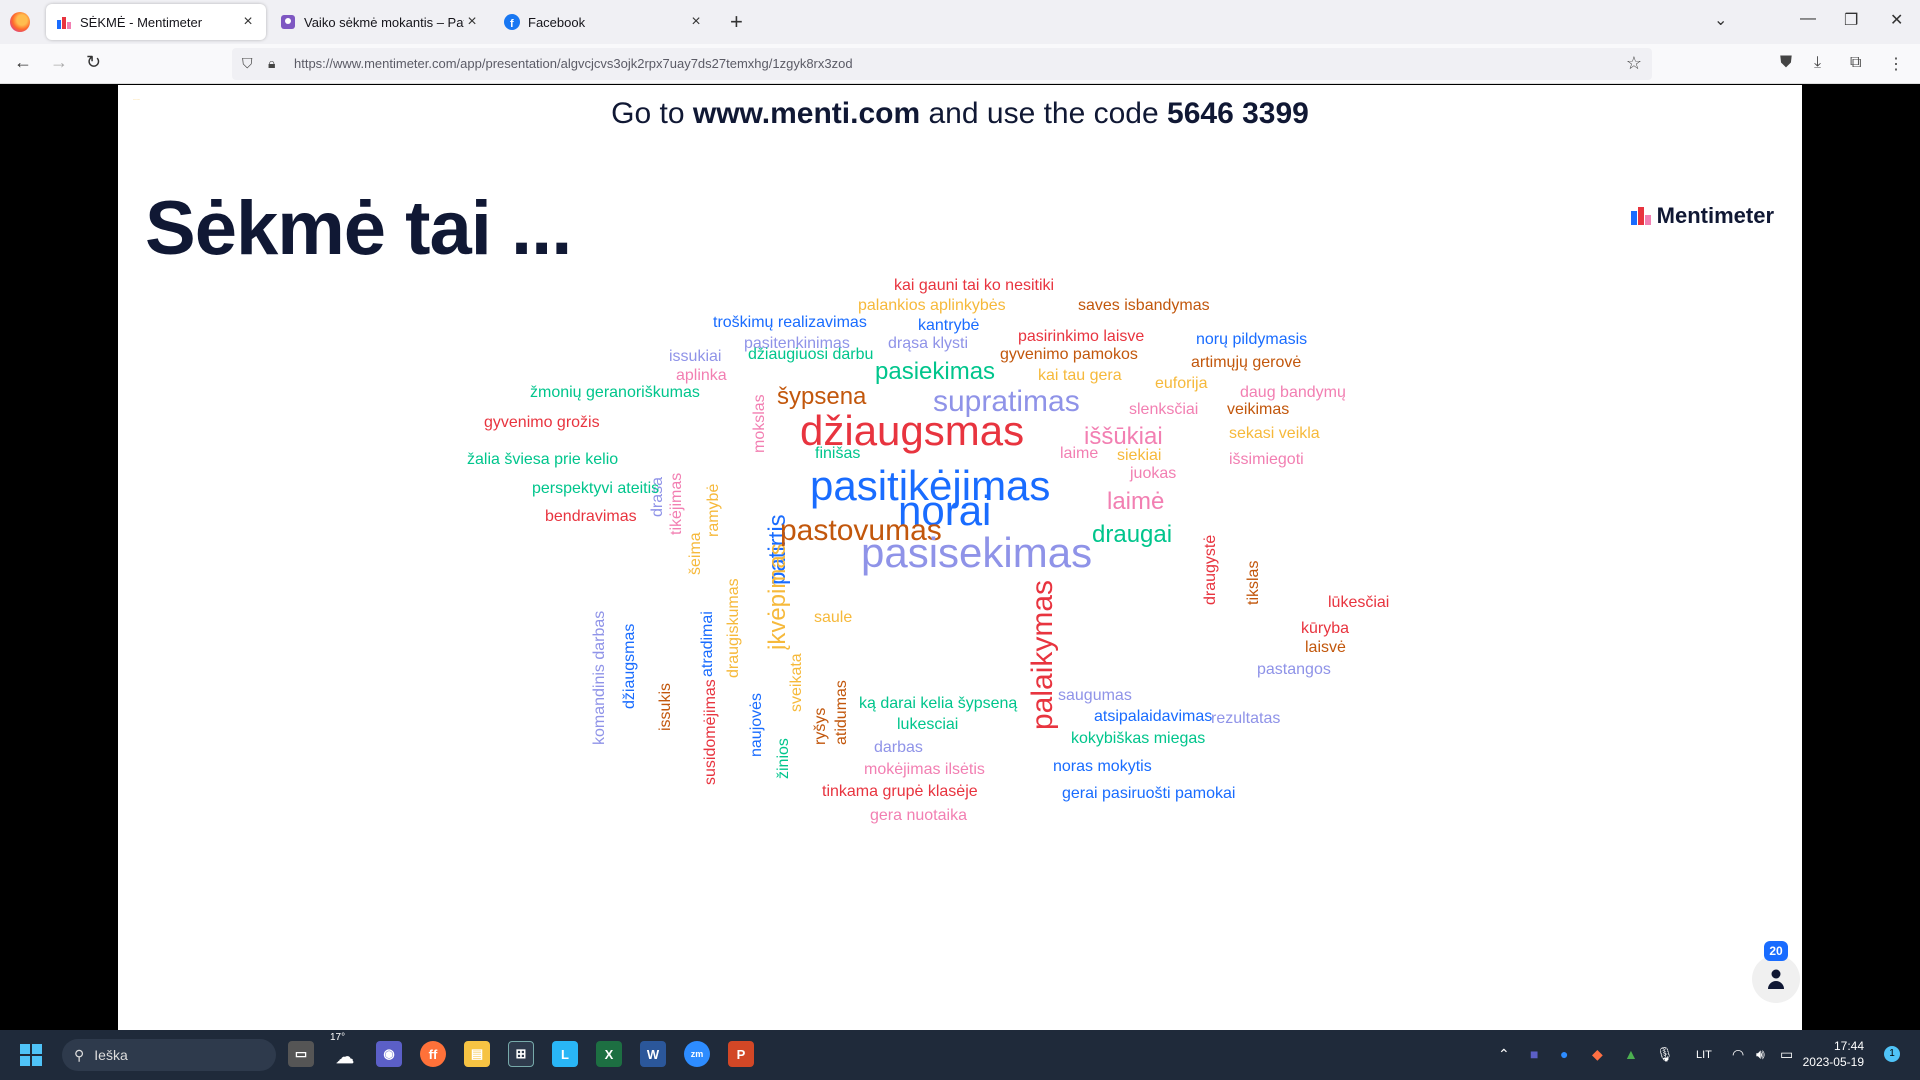 Image resolution: width=1920 pixels, height=1080 pixels. I want to click on word-cloud-word: noras mokytis, so click(1102, 766).